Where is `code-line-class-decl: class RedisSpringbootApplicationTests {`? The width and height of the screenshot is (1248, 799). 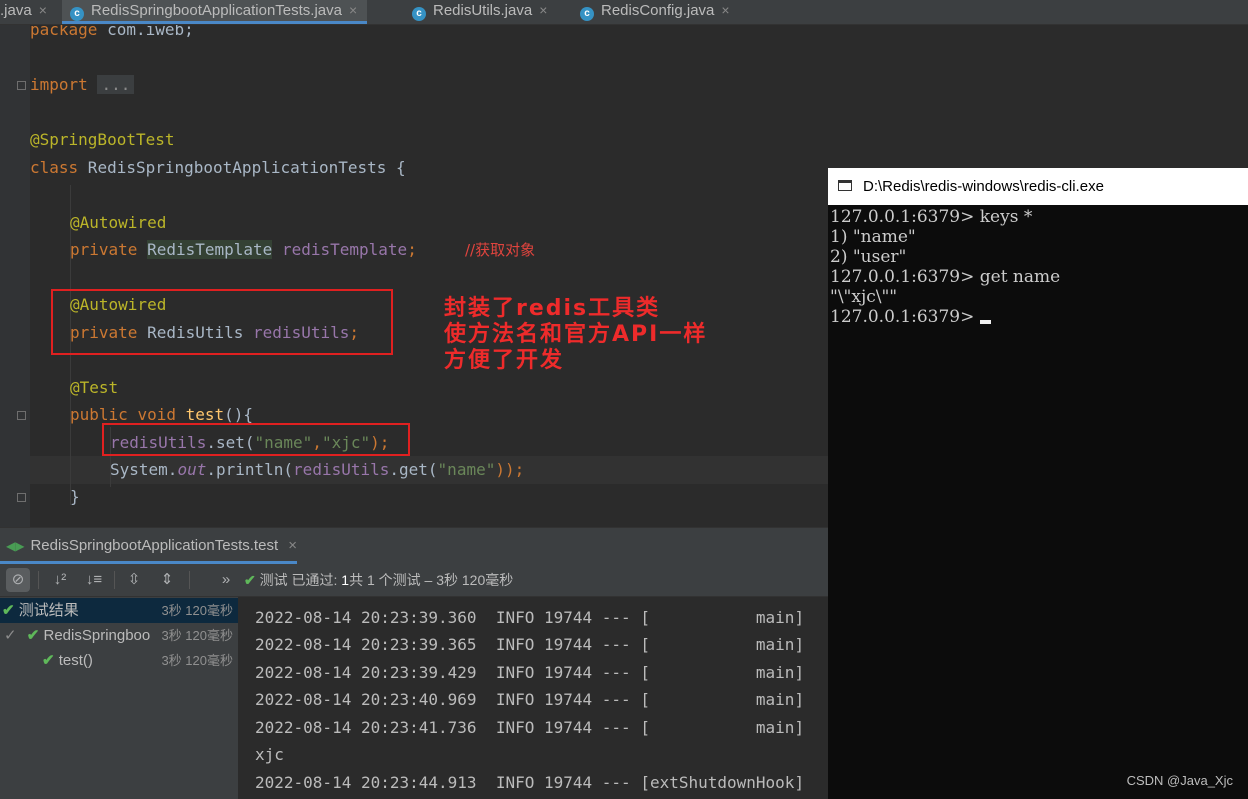
code-line-class-decl: class RedisSpringbootApplicationTests { is located at coordinates (218, 168).